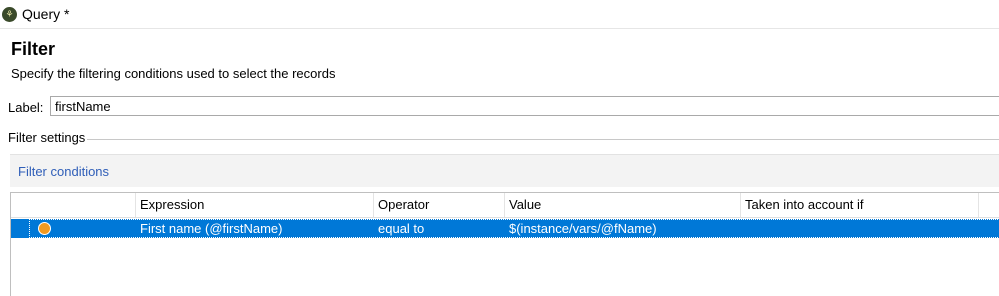  I want to click on column-header-value: Value, so click(623, 205).